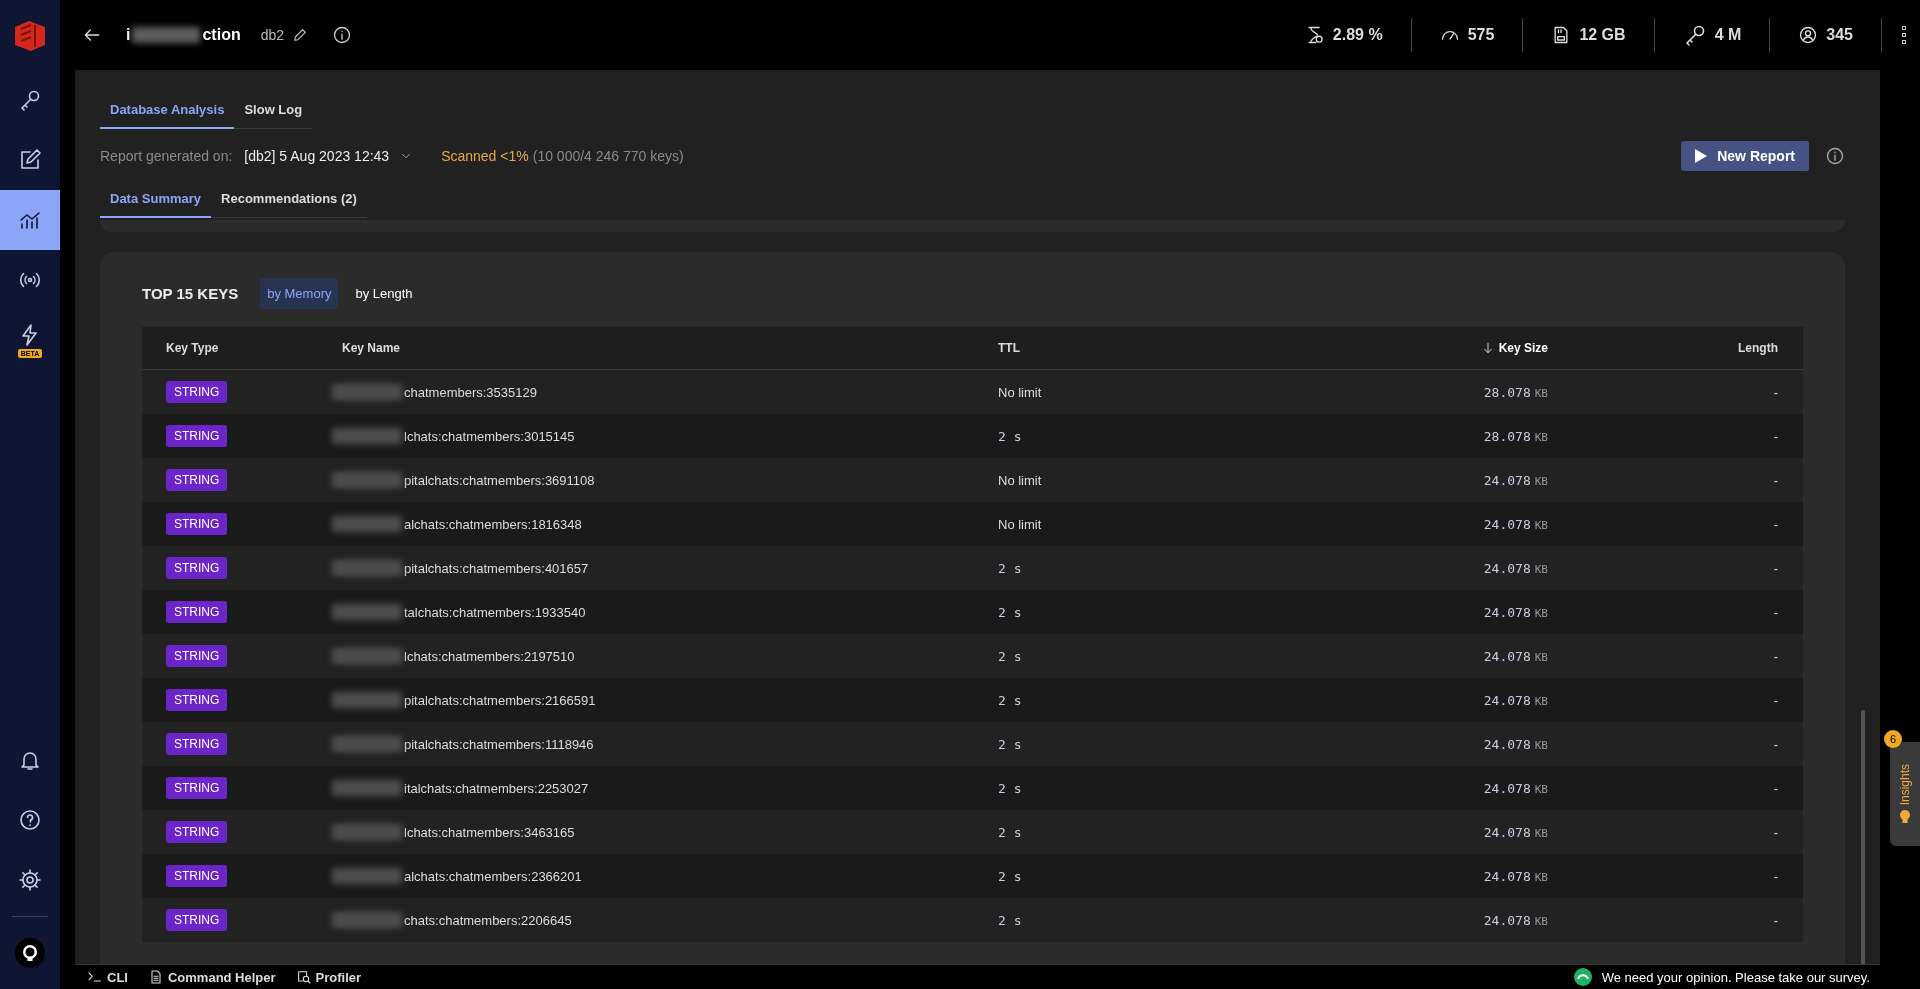 Image resolution: width=1920 pixels, height=989 pixels. I want to click on database-name-start: i, so click(128, 35).